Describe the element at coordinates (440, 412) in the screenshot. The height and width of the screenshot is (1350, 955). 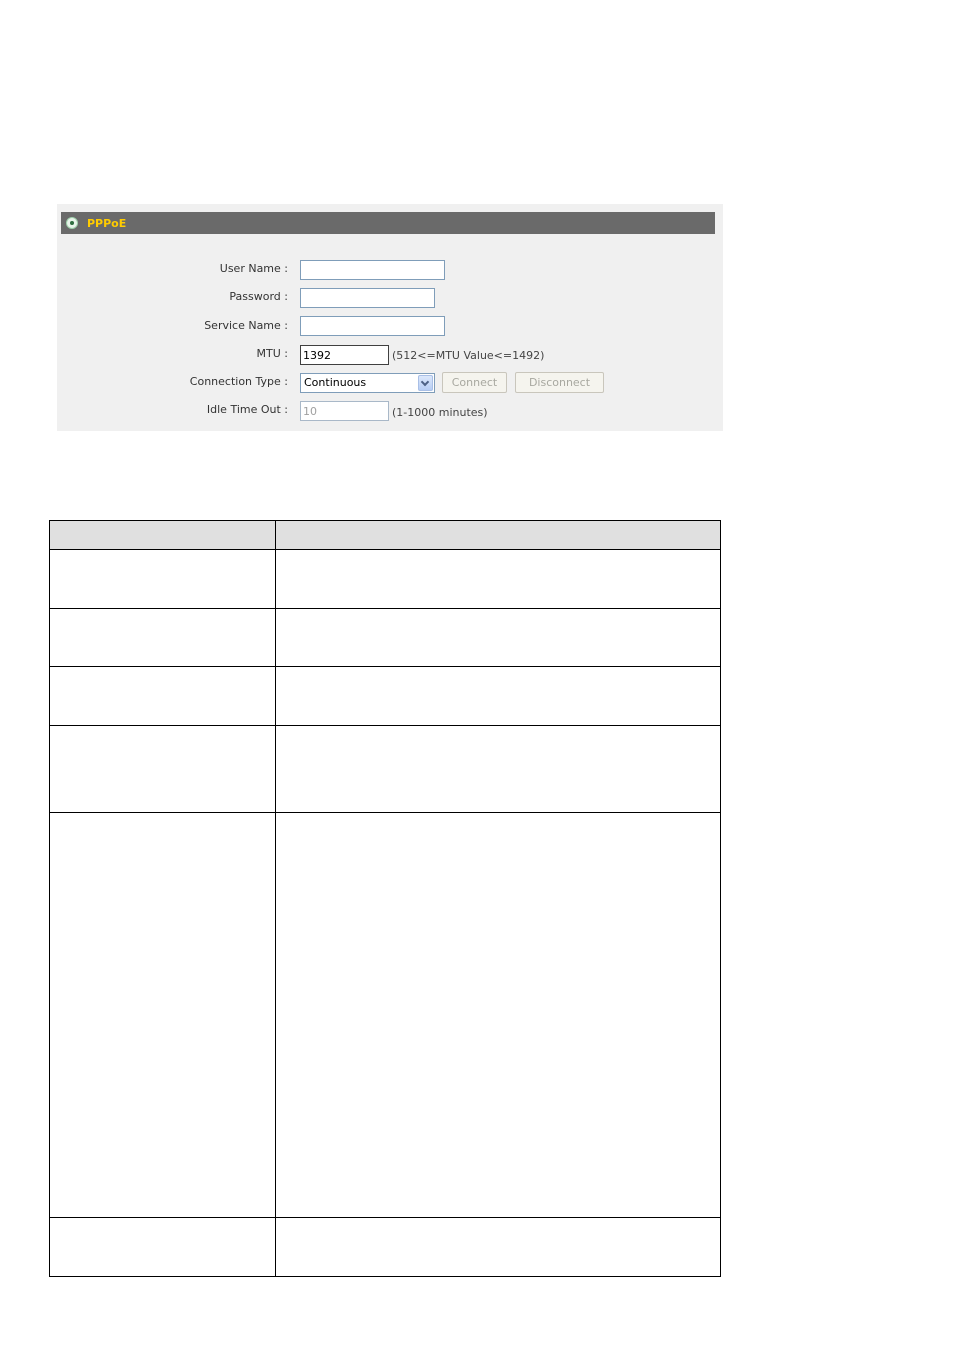
I see `idle-time-out-hint: (1-1000 minutes)` at that location.